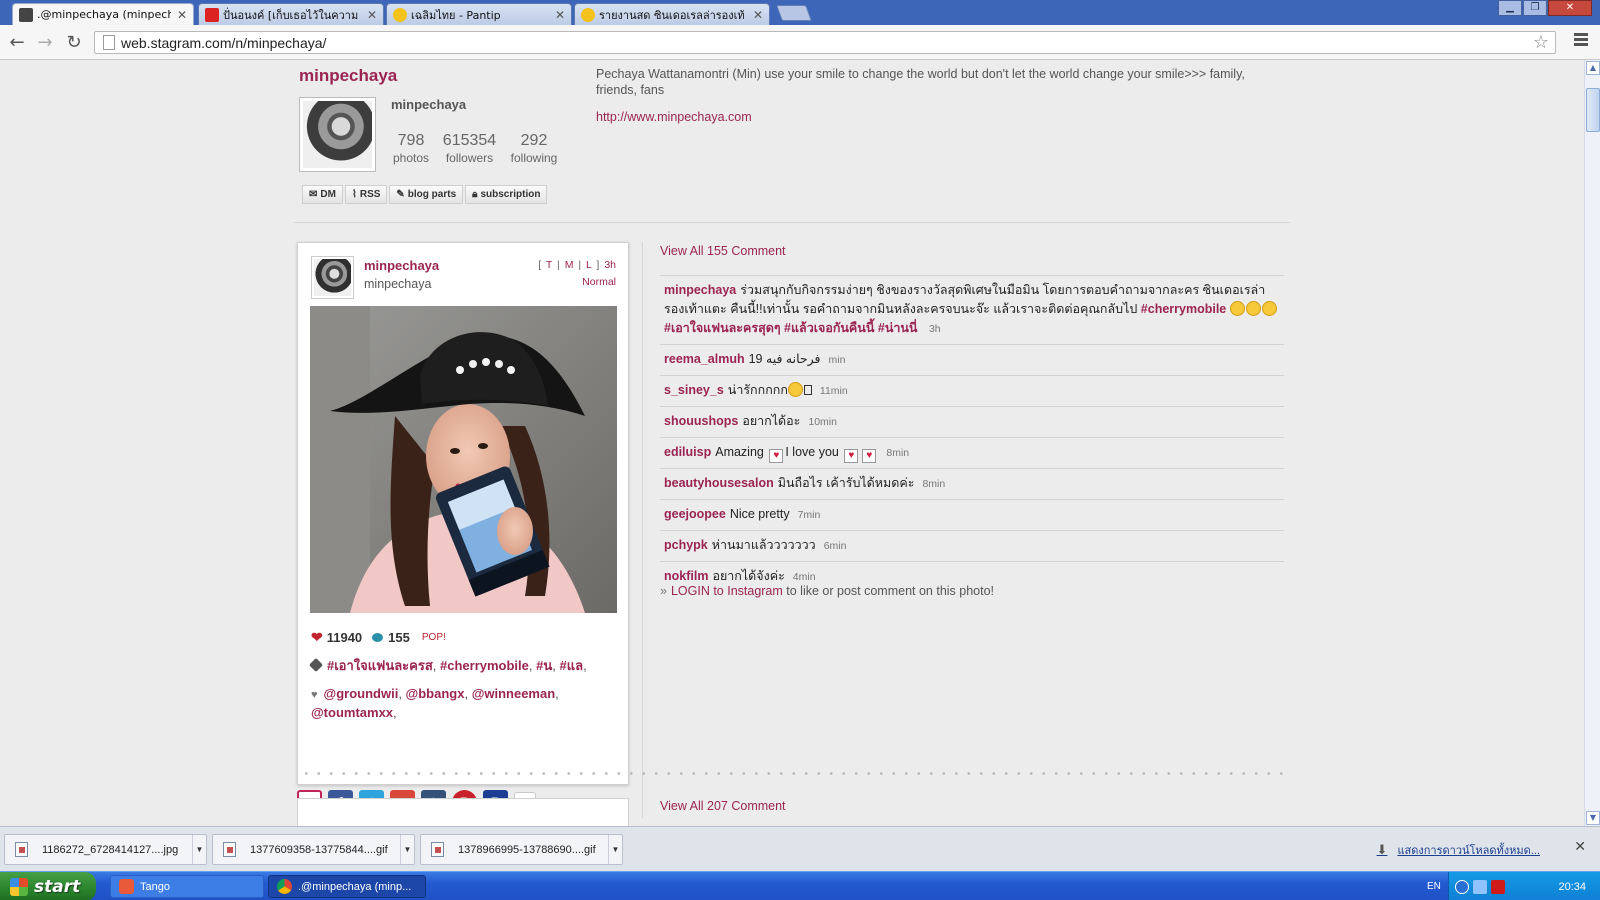 Image resolution: width=1600 pixels, height=900 pixels. What do you see at coordinates (686, 576) in the screenshot?
I see `comment-username-link: nokfilm` at bounding box center [686, 576].